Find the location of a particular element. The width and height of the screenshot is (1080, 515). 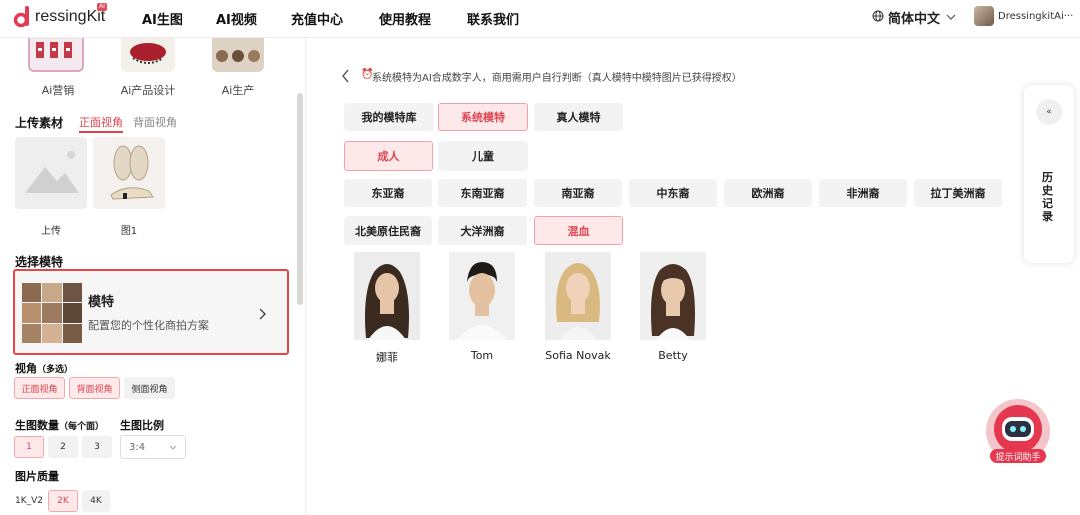

model-card-description: 配置您的个性化商拍方案 is located at coordinates (148, 325).